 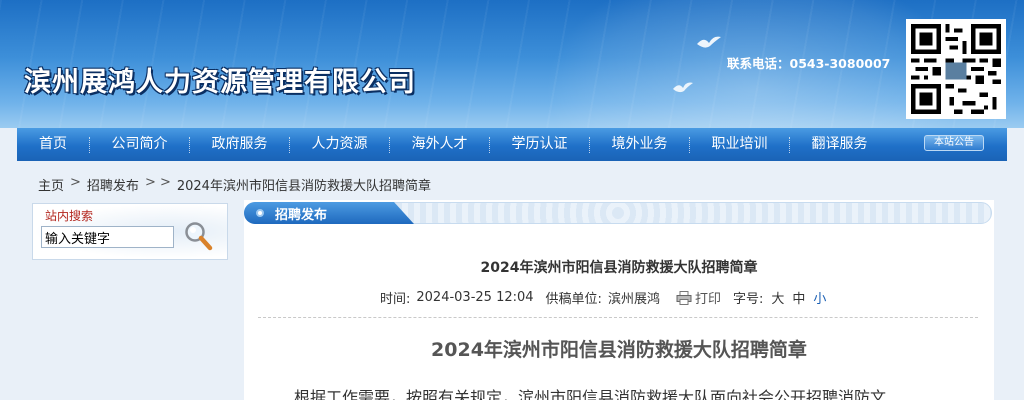 I want to click on site-search-box: 站内搜索, so click(x=130, y=231).